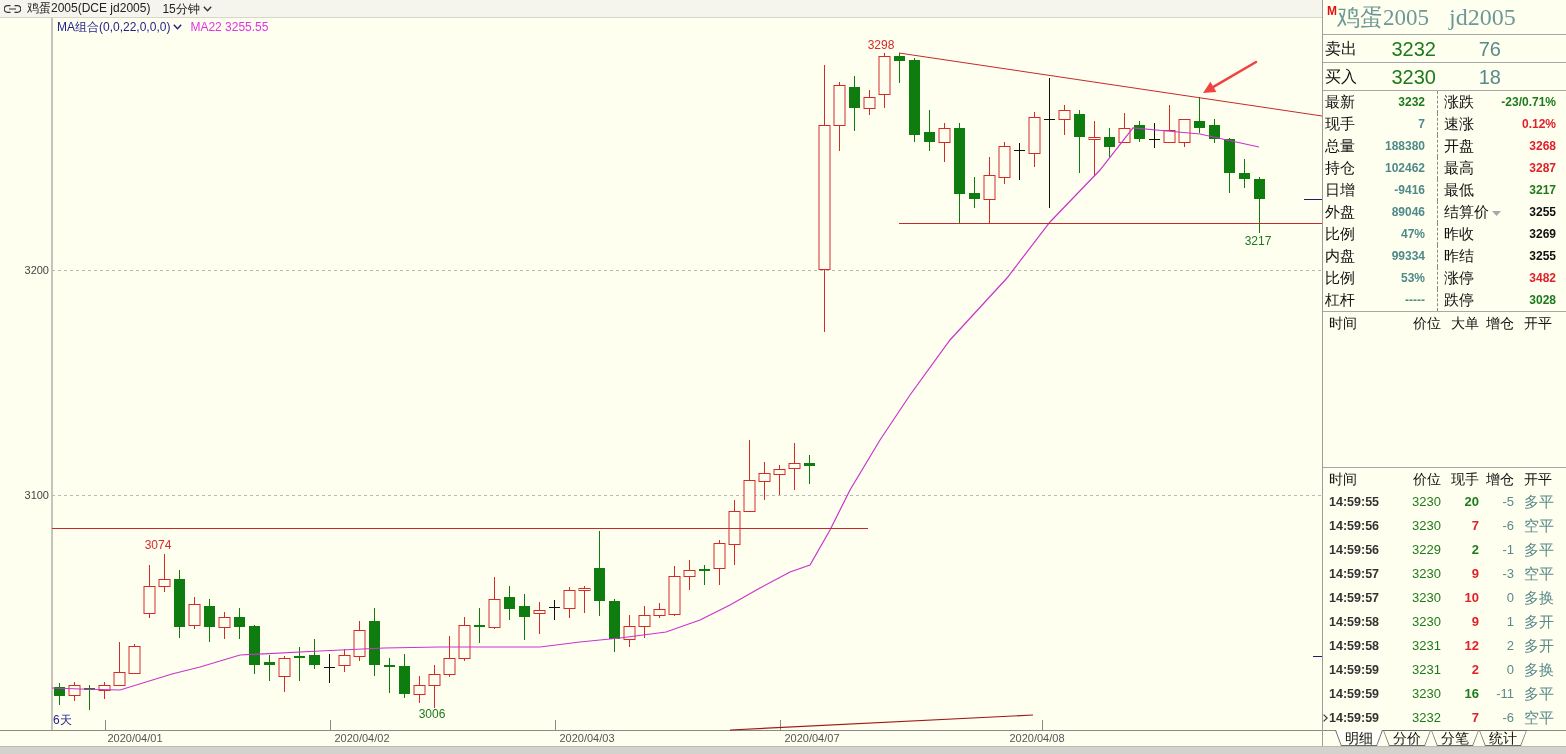 The image size is (1566, 754). I want to click on stat-label: 现手, so click(1340, 124).